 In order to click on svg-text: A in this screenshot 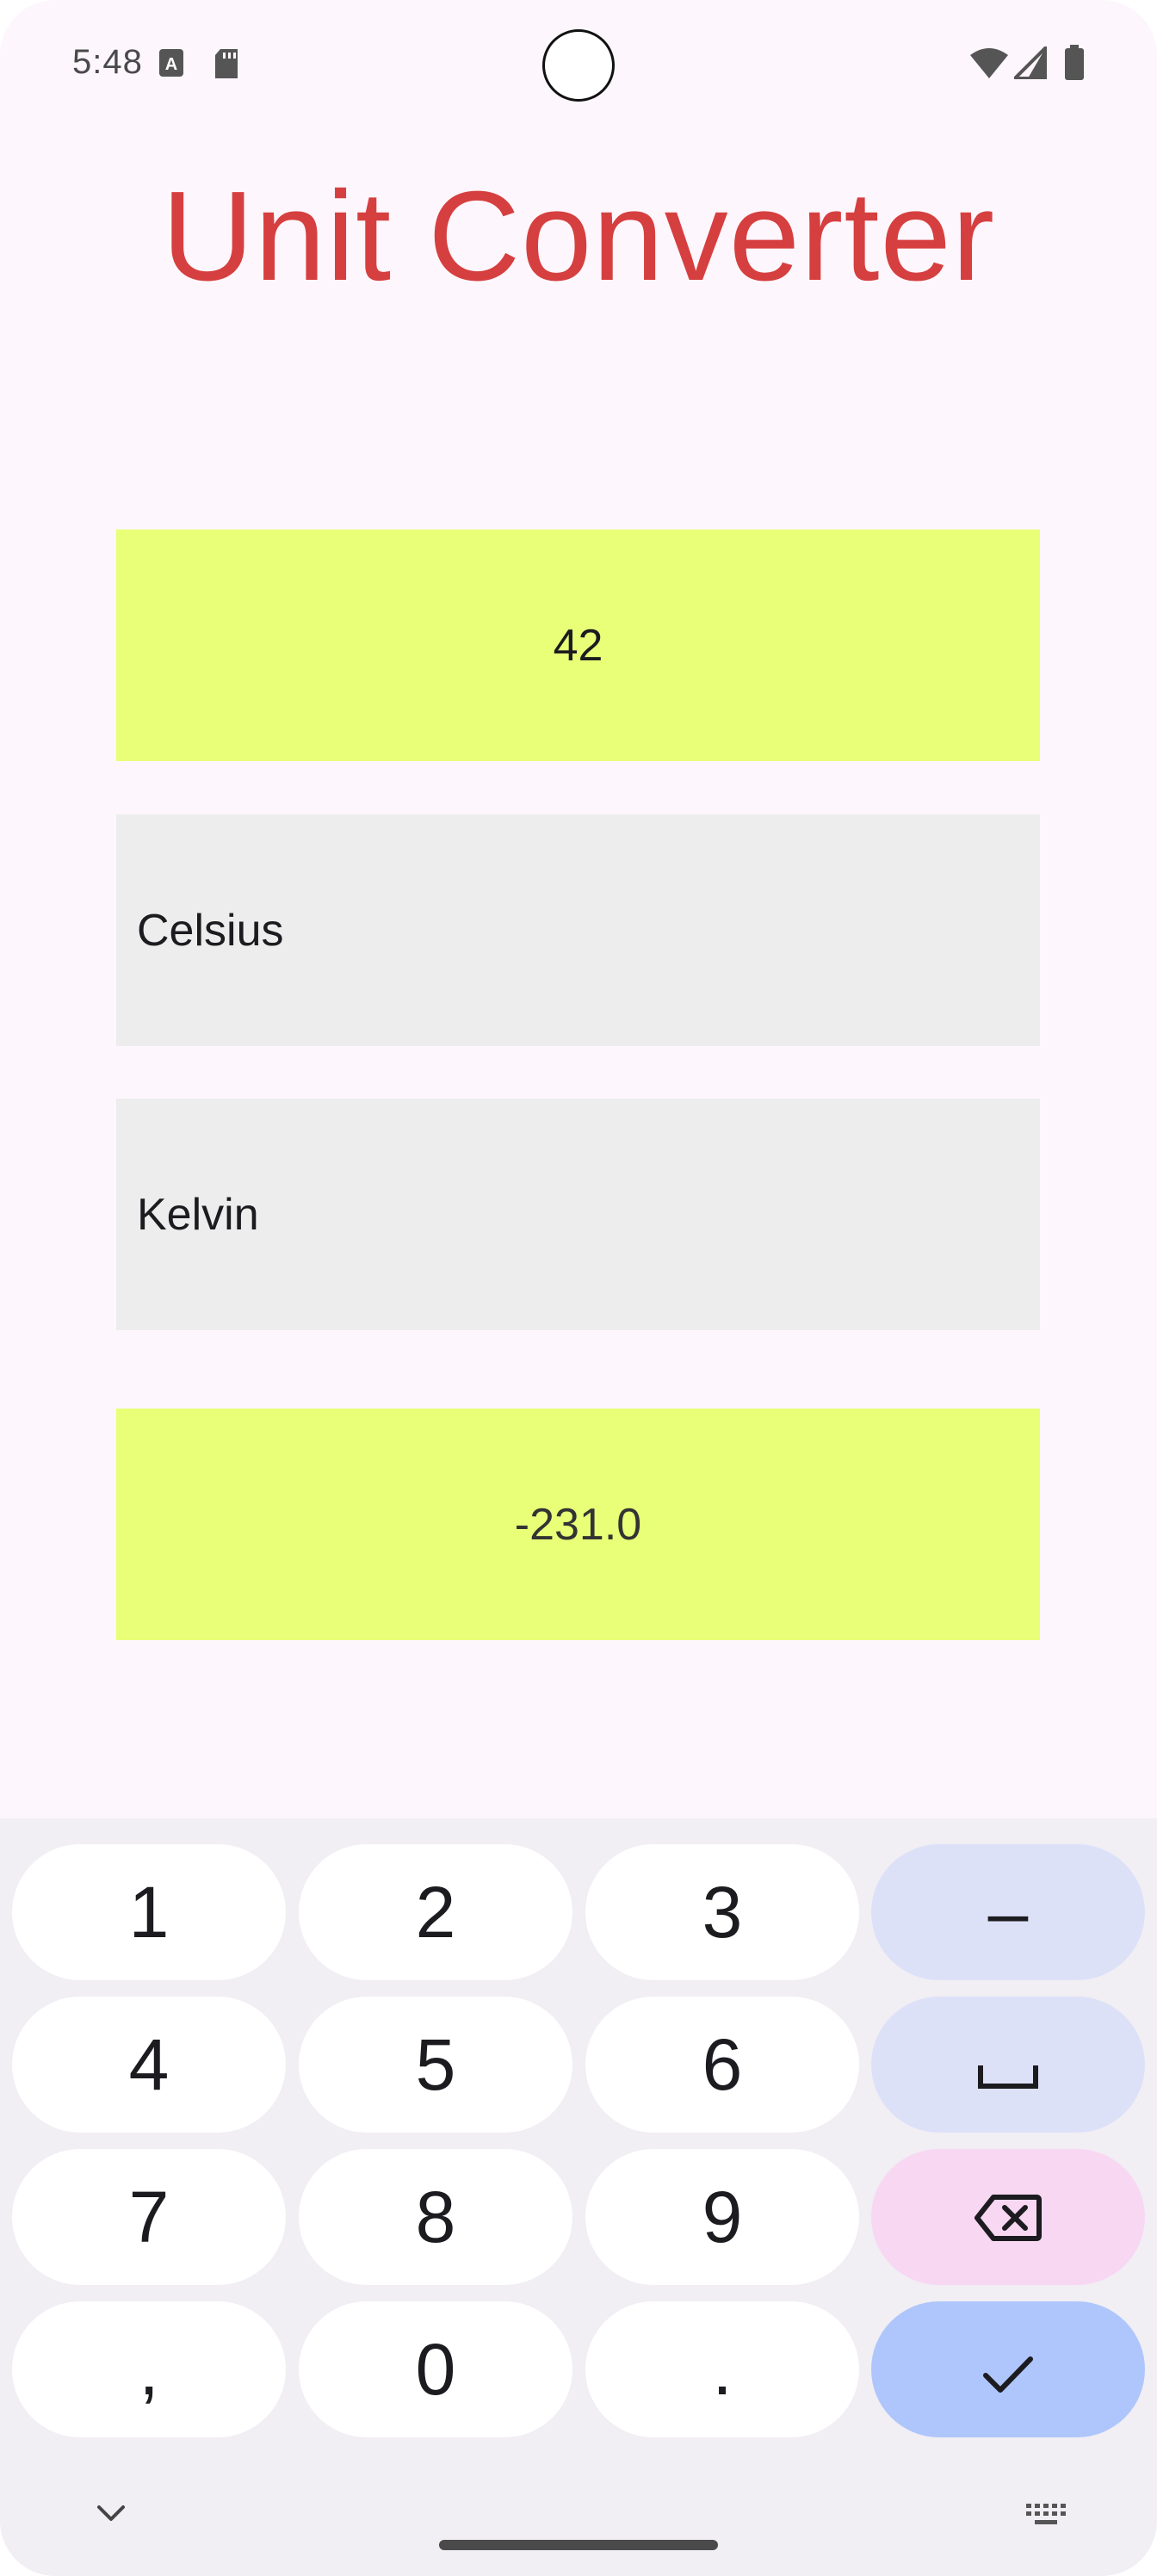, I will do `click(171, 64)`.